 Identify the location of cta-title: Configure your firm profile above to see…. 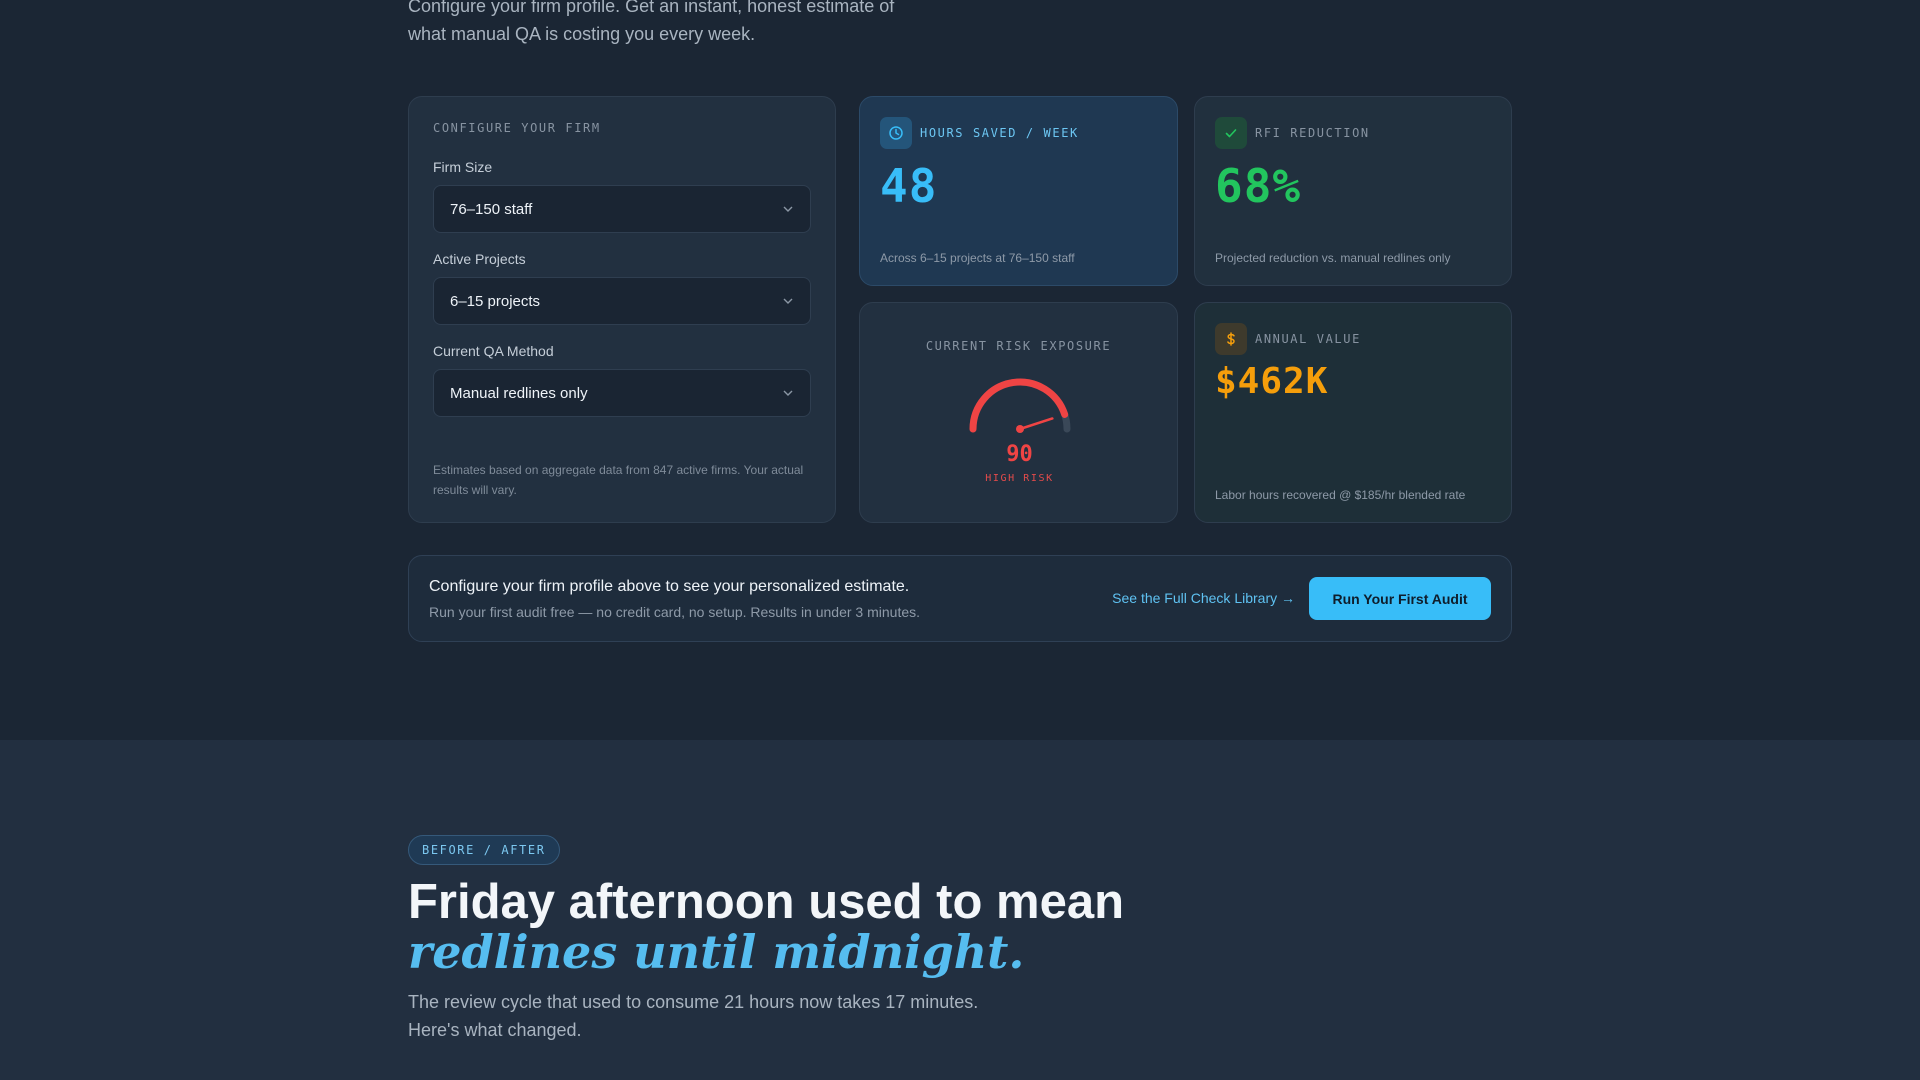
(669, 586).